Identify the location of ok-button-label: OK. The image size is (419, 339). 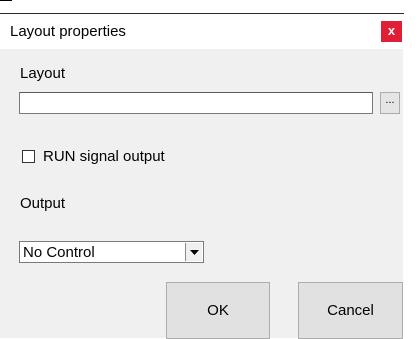
(218, 310).